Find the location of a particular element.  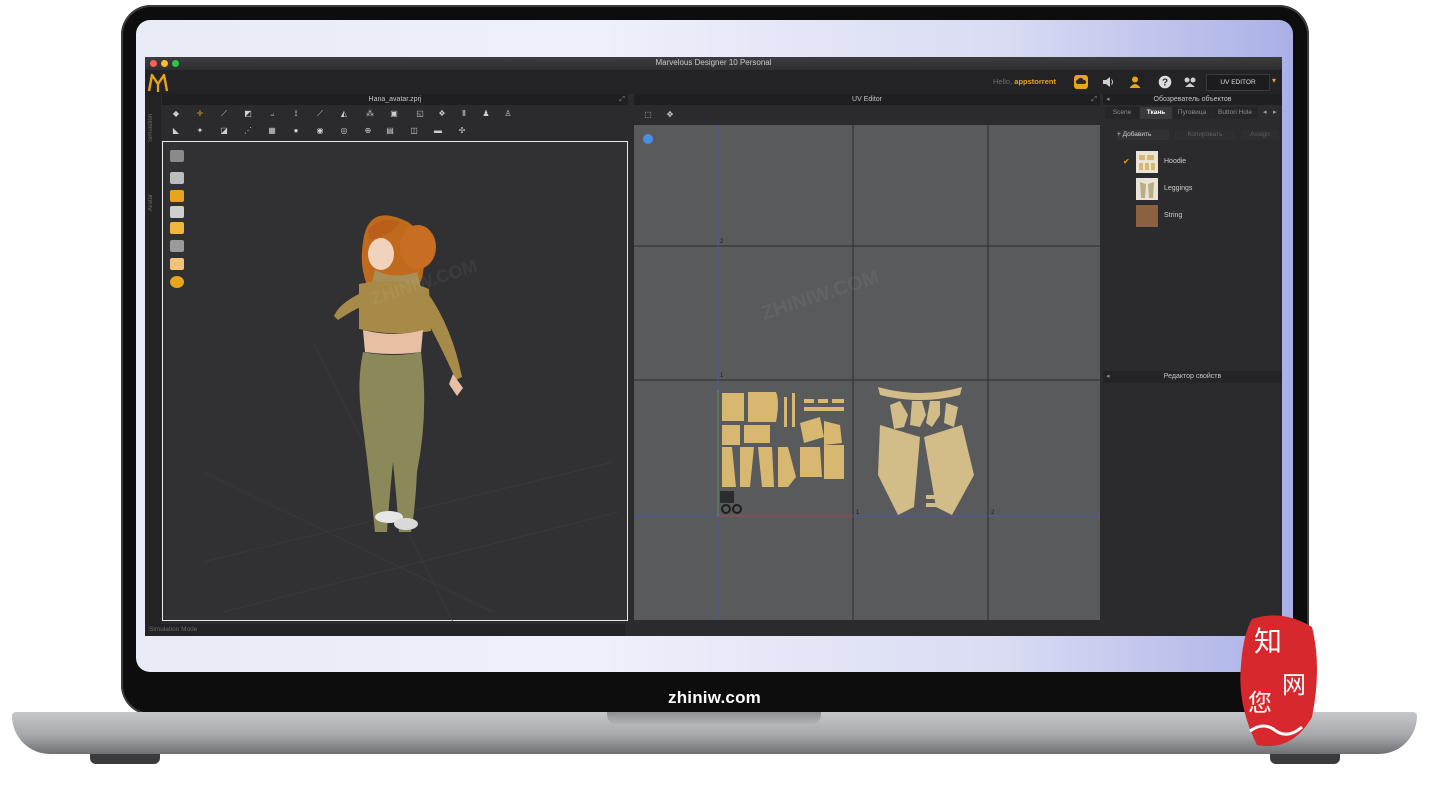

status-text: Simulation Mode is located at coordinates (173, 629).